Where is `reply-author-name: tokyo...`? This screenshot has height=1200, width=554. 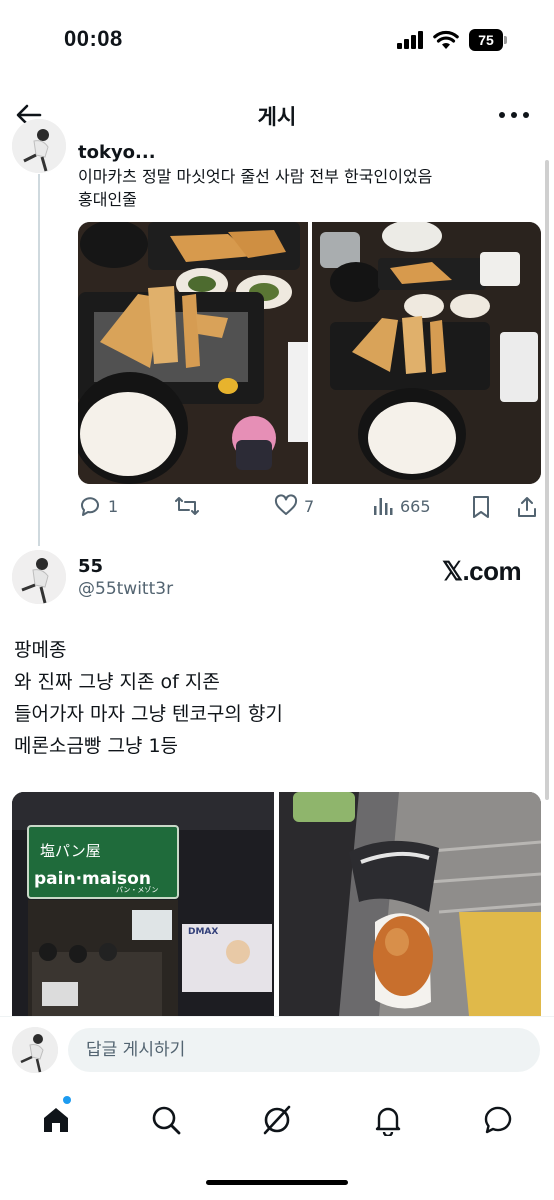 reply-author-name: tokyo... is located at coordinates (117, 152).